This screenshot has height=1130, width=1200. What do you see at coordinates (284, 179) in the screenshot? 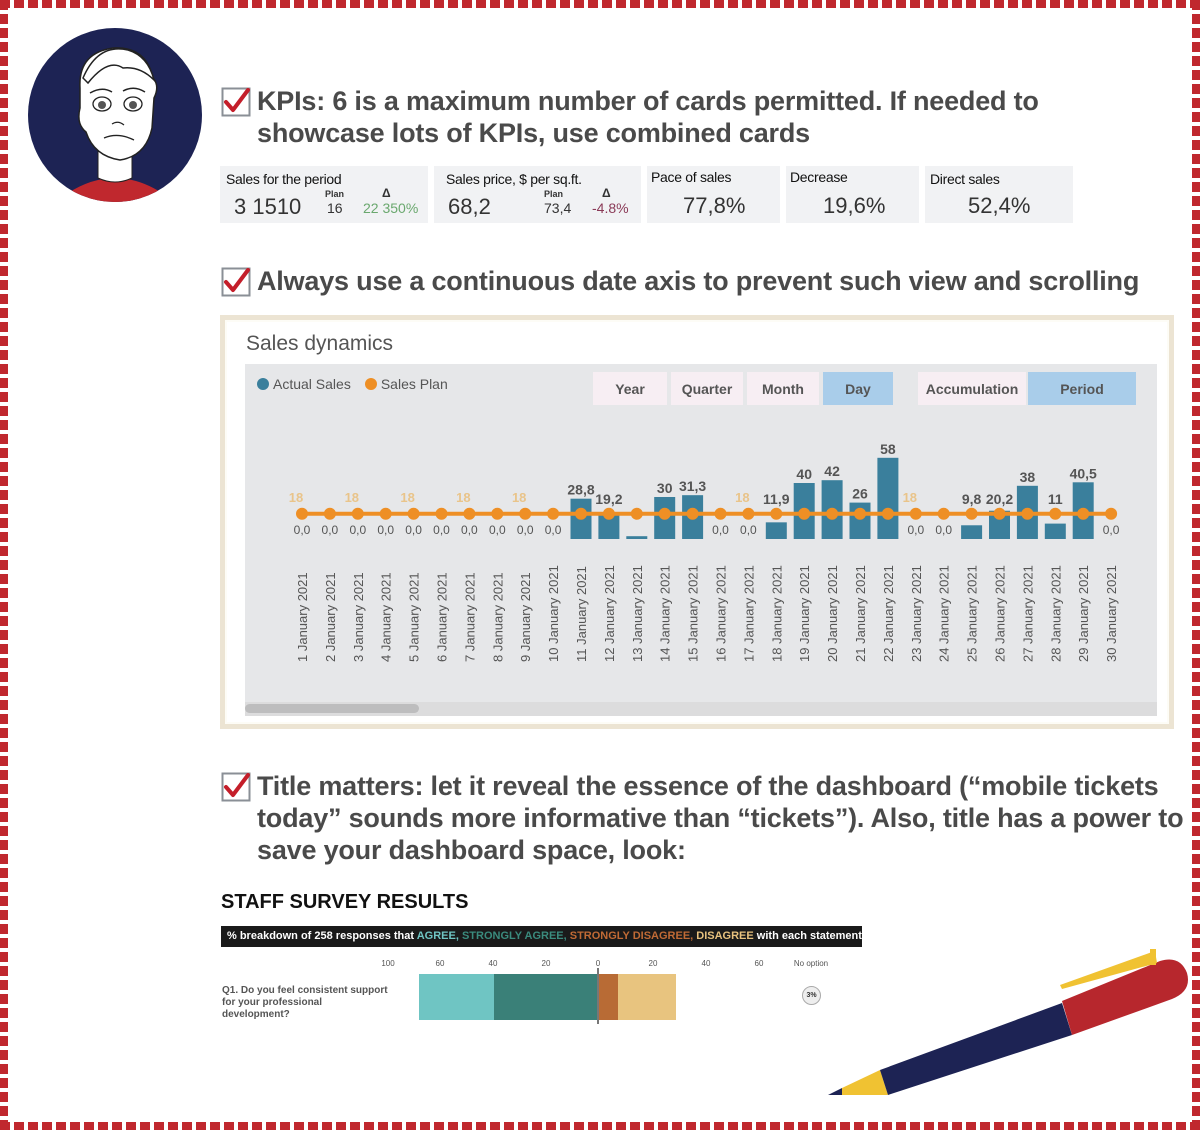
I see `kpi-title: Sales for the period` at bounding box center [284, 179].